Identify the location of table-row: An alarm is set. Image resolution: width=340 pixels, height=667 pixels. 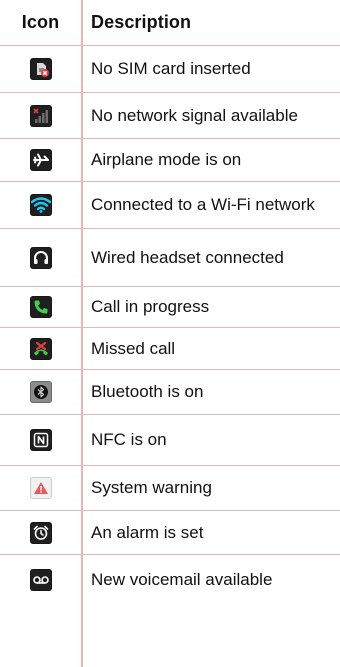
(170, 532).